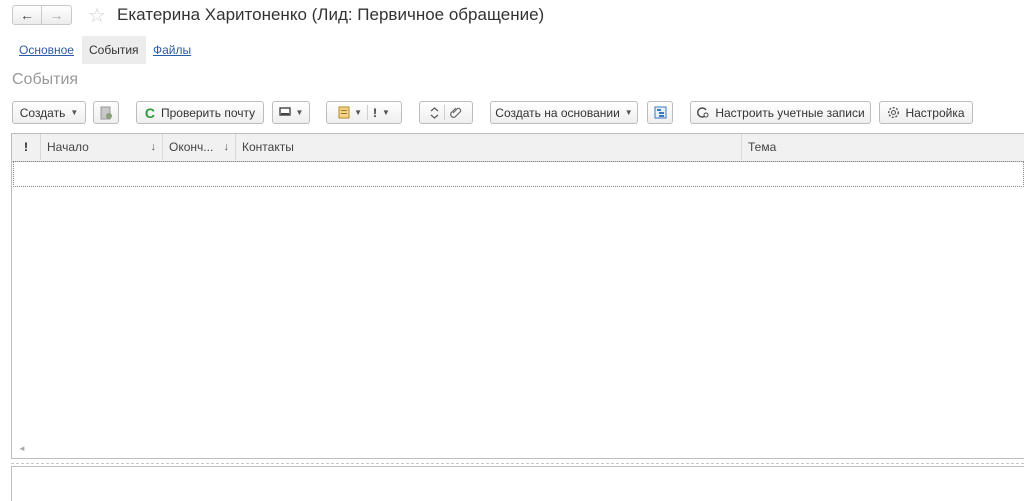 The height and width of the screenshot is (501, 1024). I want to click on document-gear-icon, so click(106, 112).